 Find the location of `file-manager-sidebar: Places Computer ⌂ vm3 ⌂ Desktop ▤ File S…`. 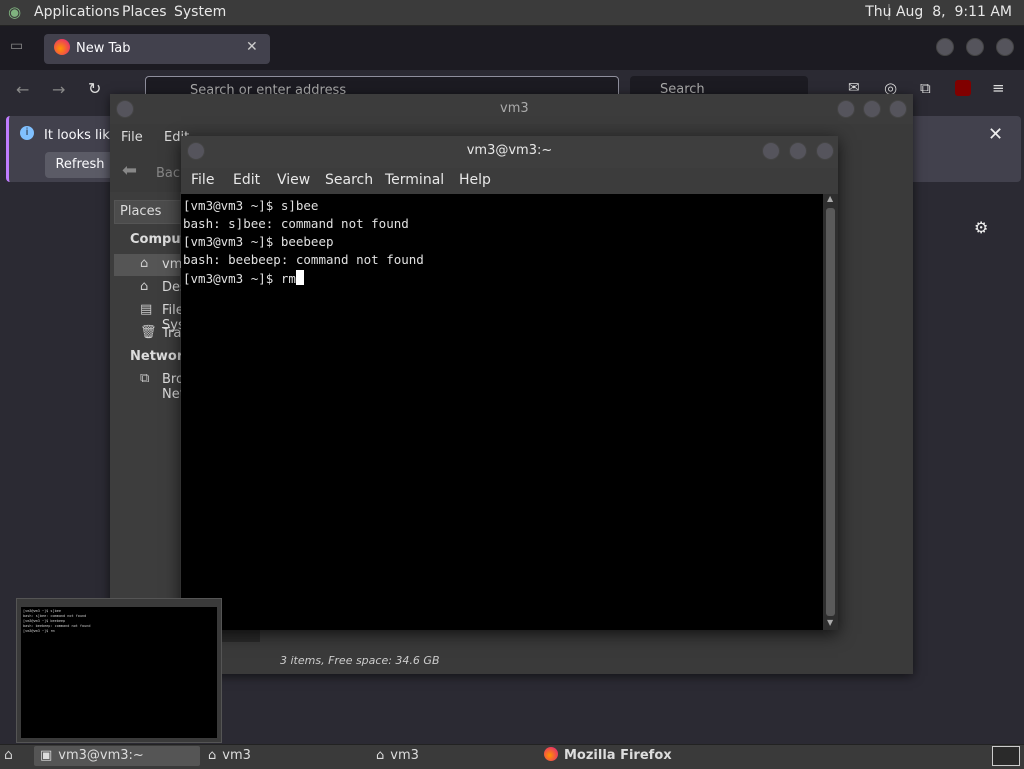

file-manager-sidebar: Places Computer ⌂ vm3 ⌂ Desktop ▤ File S… is located at coordinates (163, 427).